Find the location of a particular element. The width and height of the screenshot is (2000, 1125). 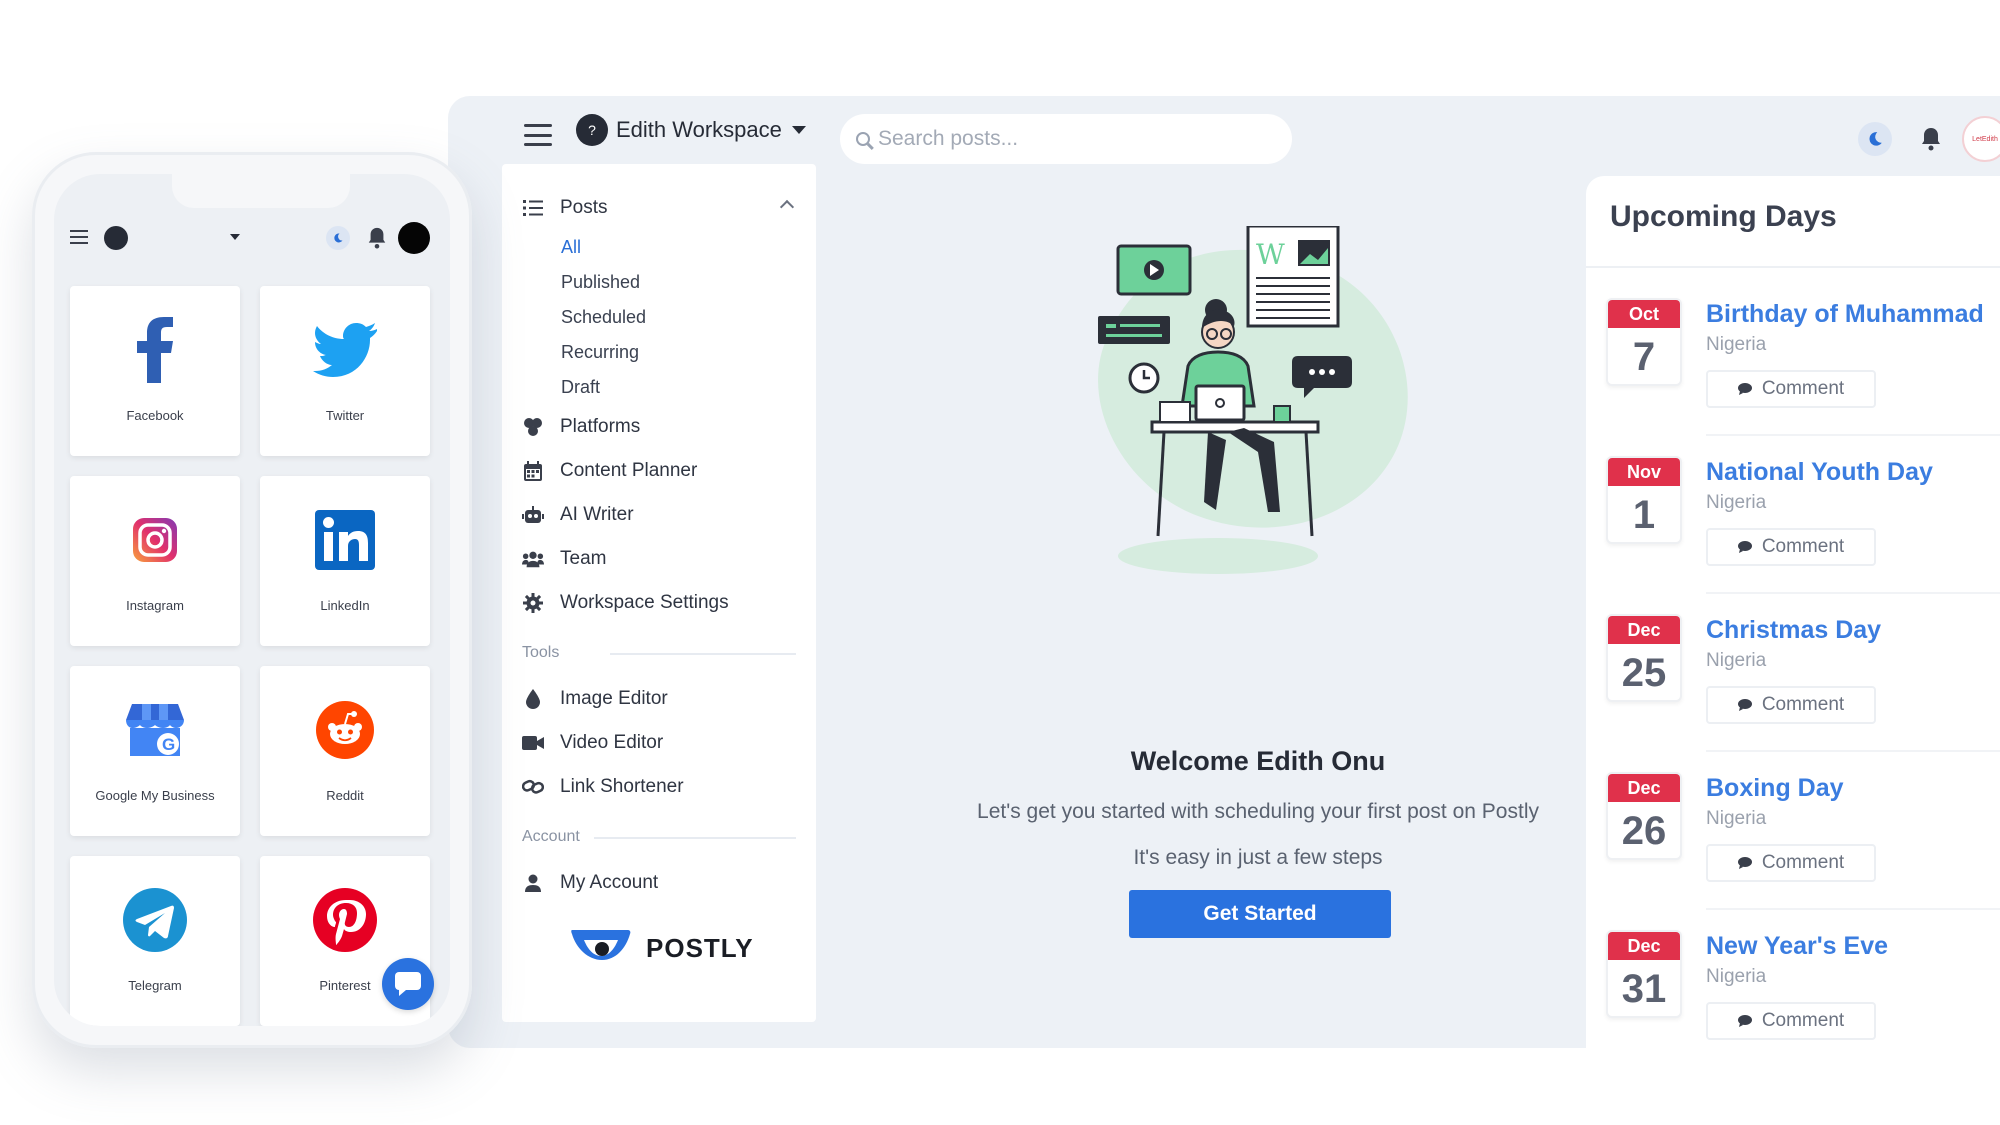

workspace-avatar is located at coordinates (116, 238).